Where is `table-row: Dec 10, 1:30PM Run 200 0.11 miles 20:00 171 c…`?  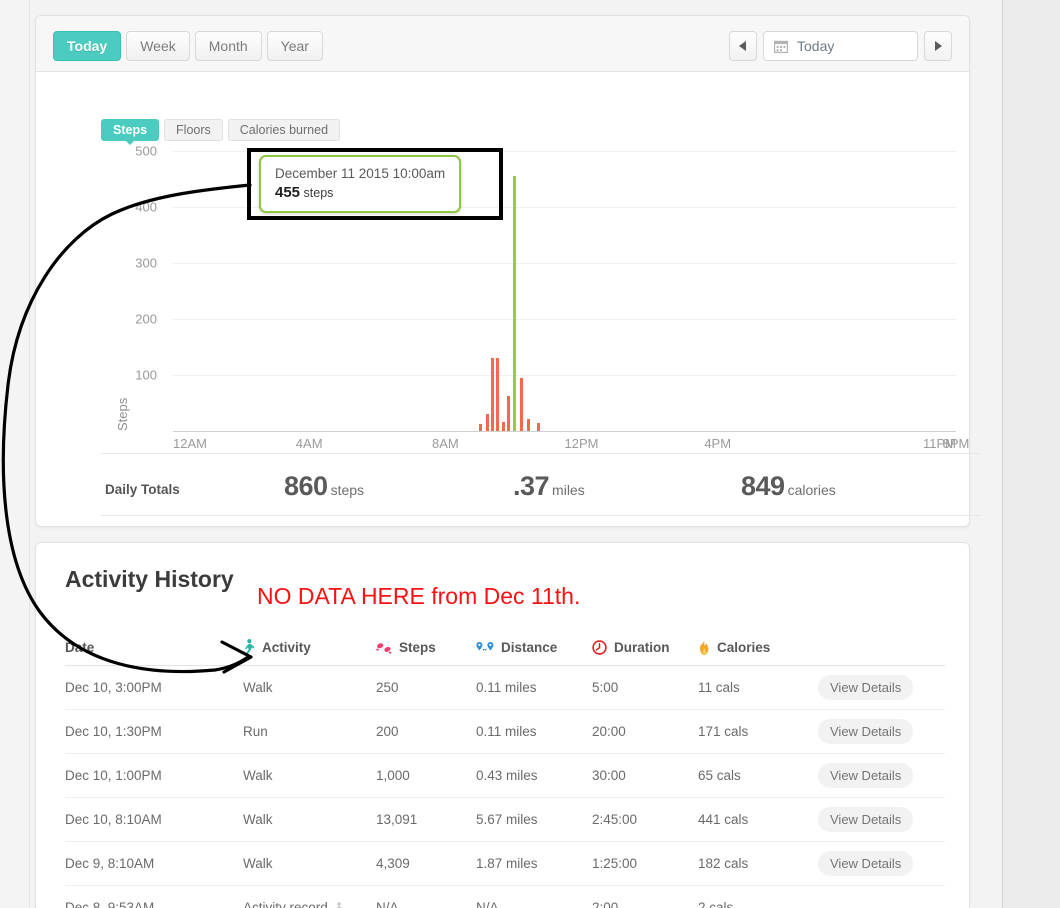 table-row: Dec 10, 1:30PM Run 200 0.11 miles 20:00 171 c… is located at coordinates (505, 732).